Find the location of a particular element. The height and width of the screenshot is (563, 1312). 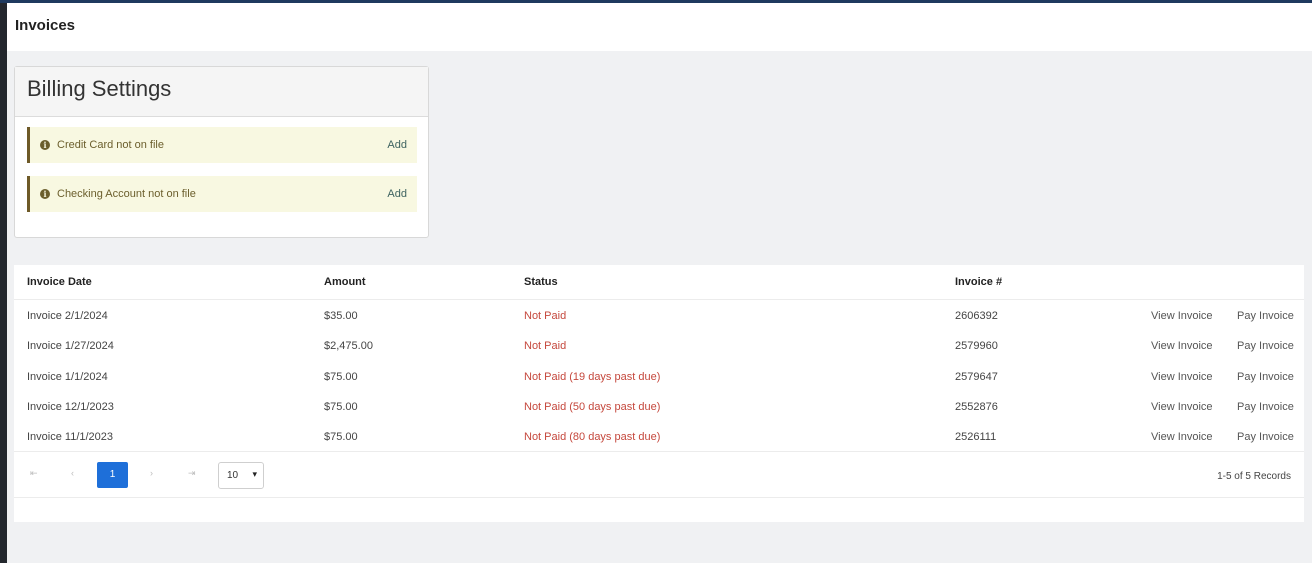

add-checking-account-link: Add is located at coordinates (397, 194).